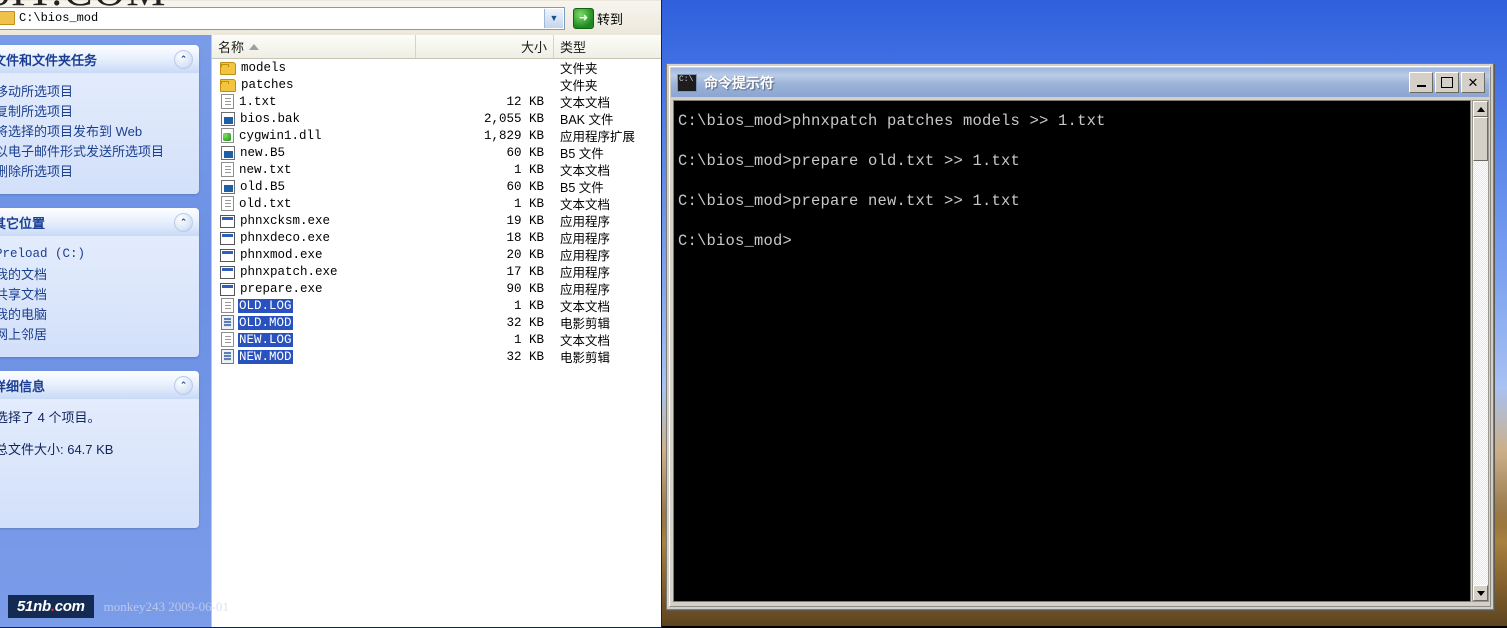 This screenshot has width=1507, height=628. I want to click on dll-file-icon, so click(227, 135).